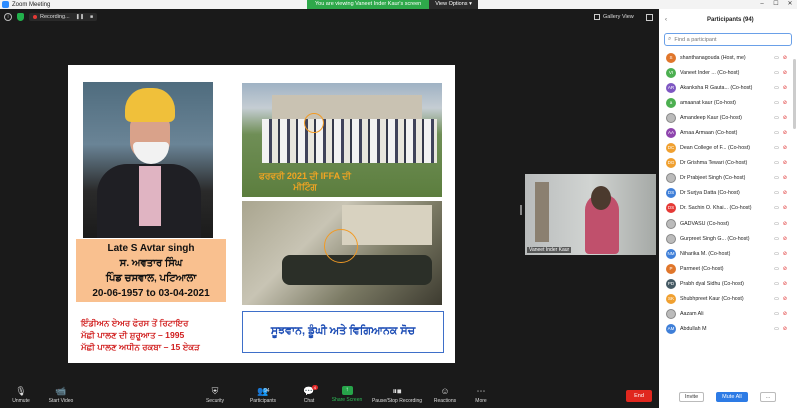 This screenshot has height=408, width=797. Describe the element at coordinates (453, 4) in the screenshot. I see `view-options-button: View Options ▾` at that location.